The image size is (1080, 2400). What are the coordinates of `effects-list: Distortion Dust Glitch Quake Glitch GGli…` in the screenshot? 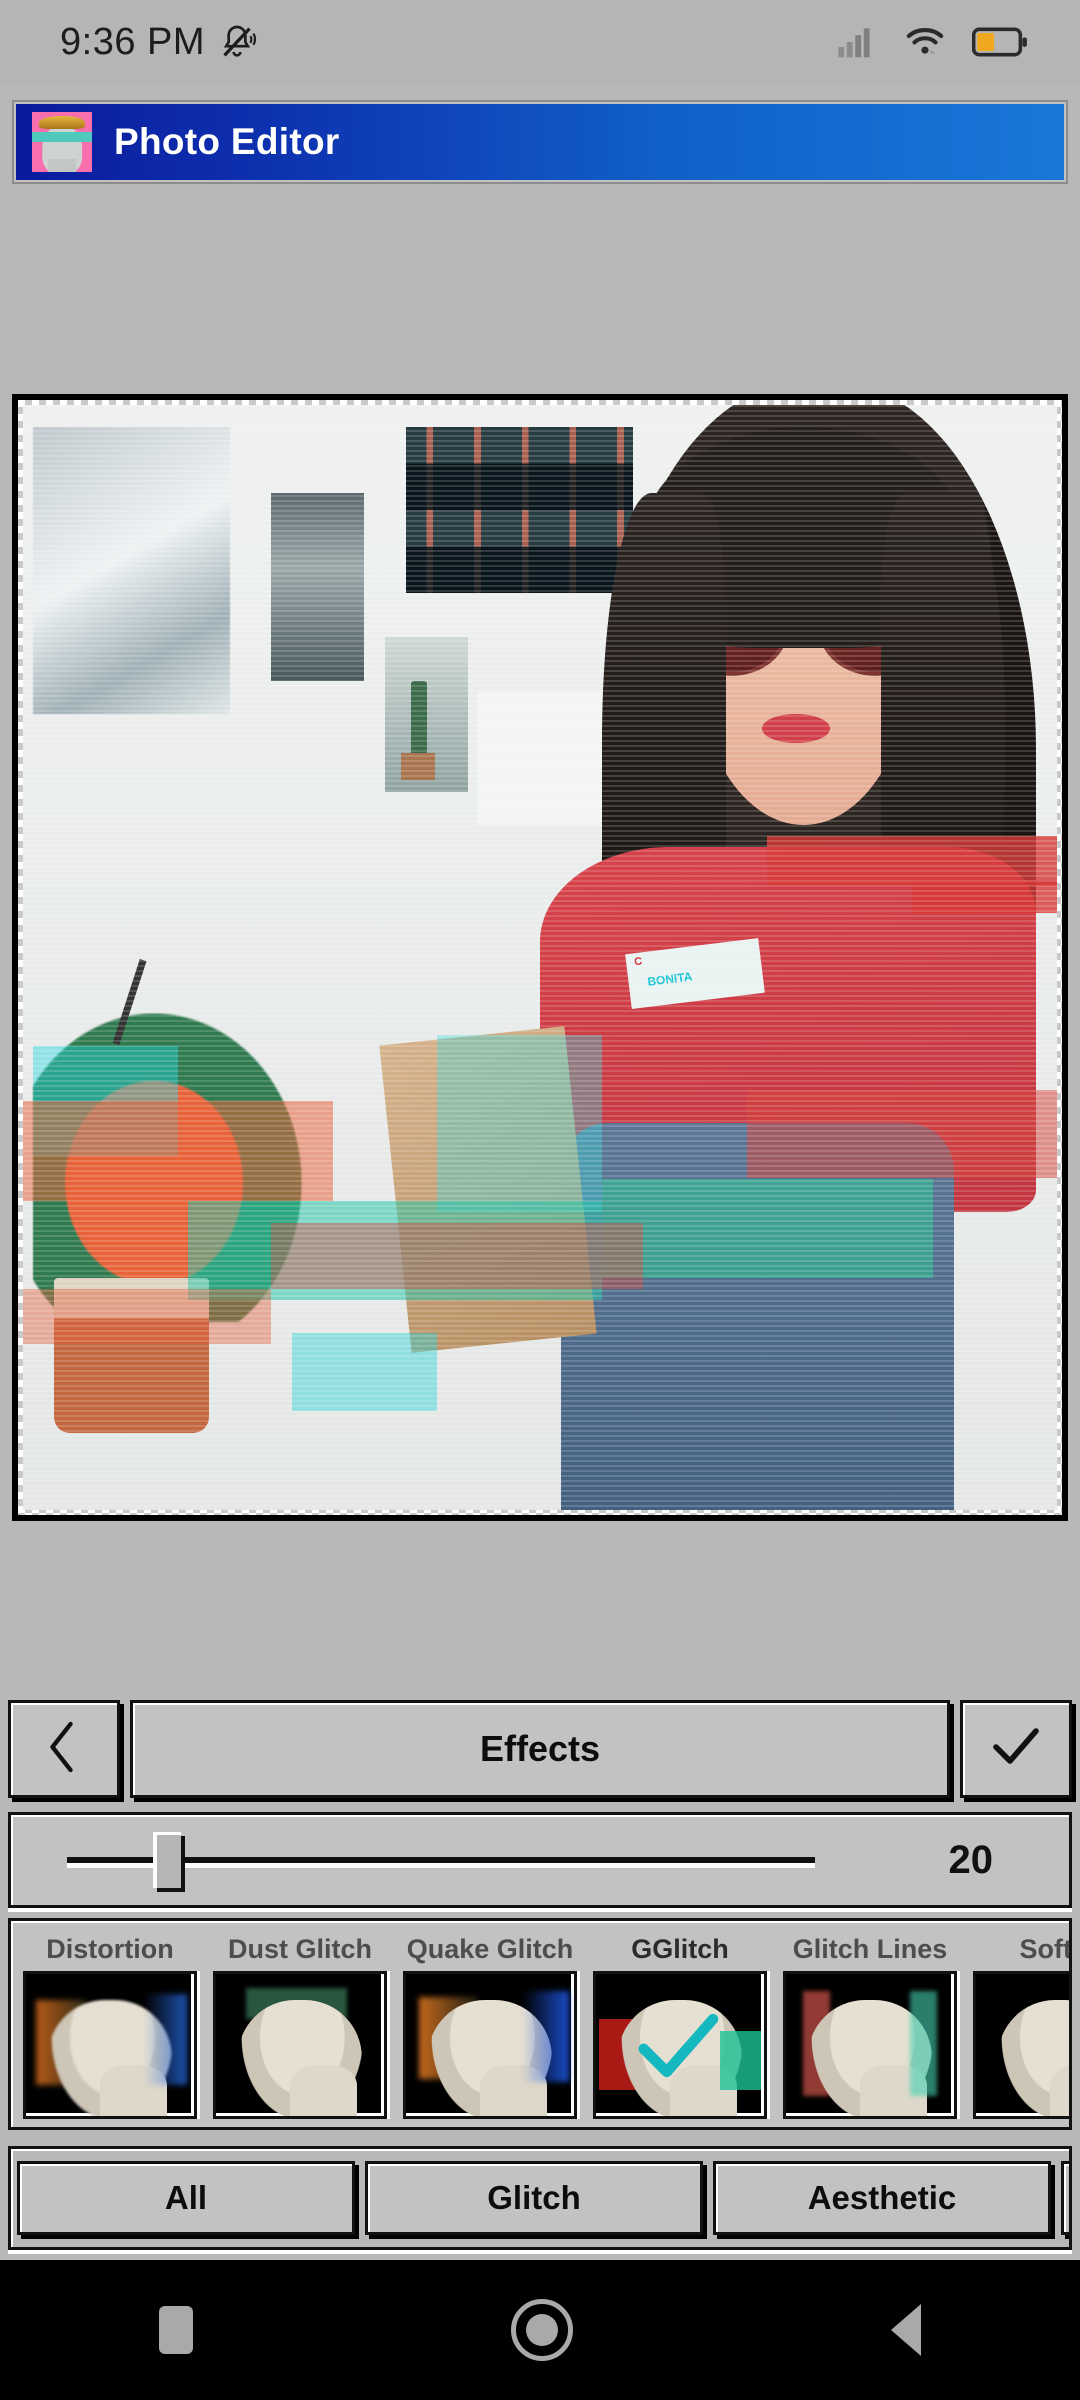 It's located at (540, 2024).